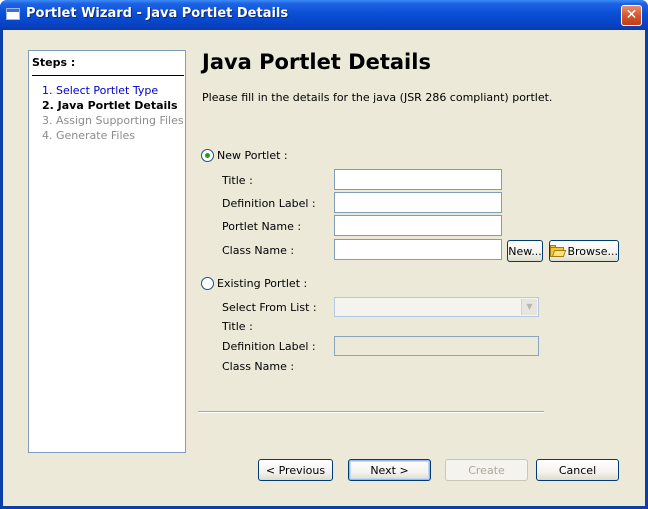 The width and height of the screenshot is (648, 509). I want to click on steps-title: Steps :, so click(54, 62).